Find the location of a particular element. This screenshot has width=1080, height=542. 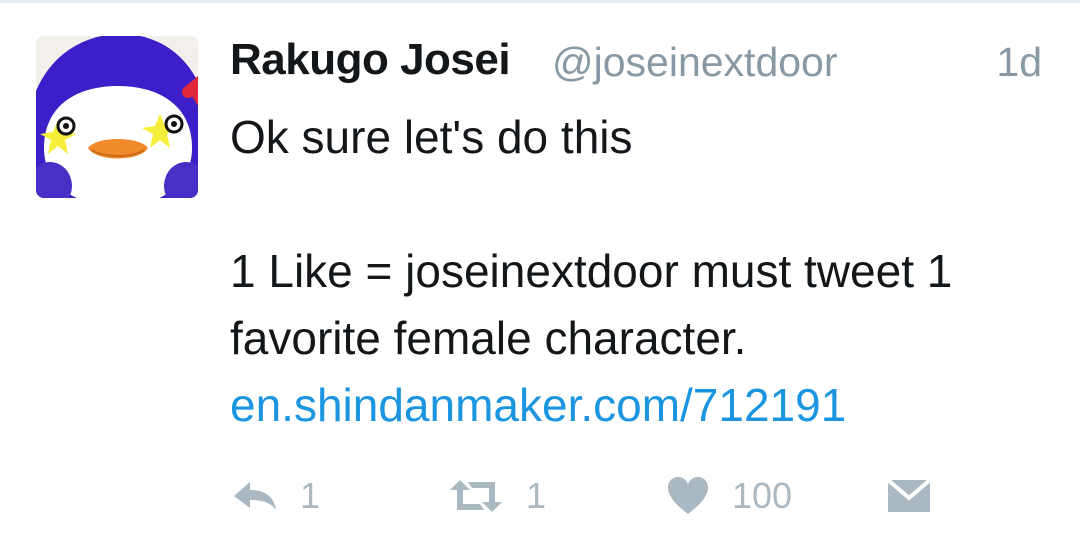

tweet-text-line: Ok sure let's do this is located at coordinates (431, 137).